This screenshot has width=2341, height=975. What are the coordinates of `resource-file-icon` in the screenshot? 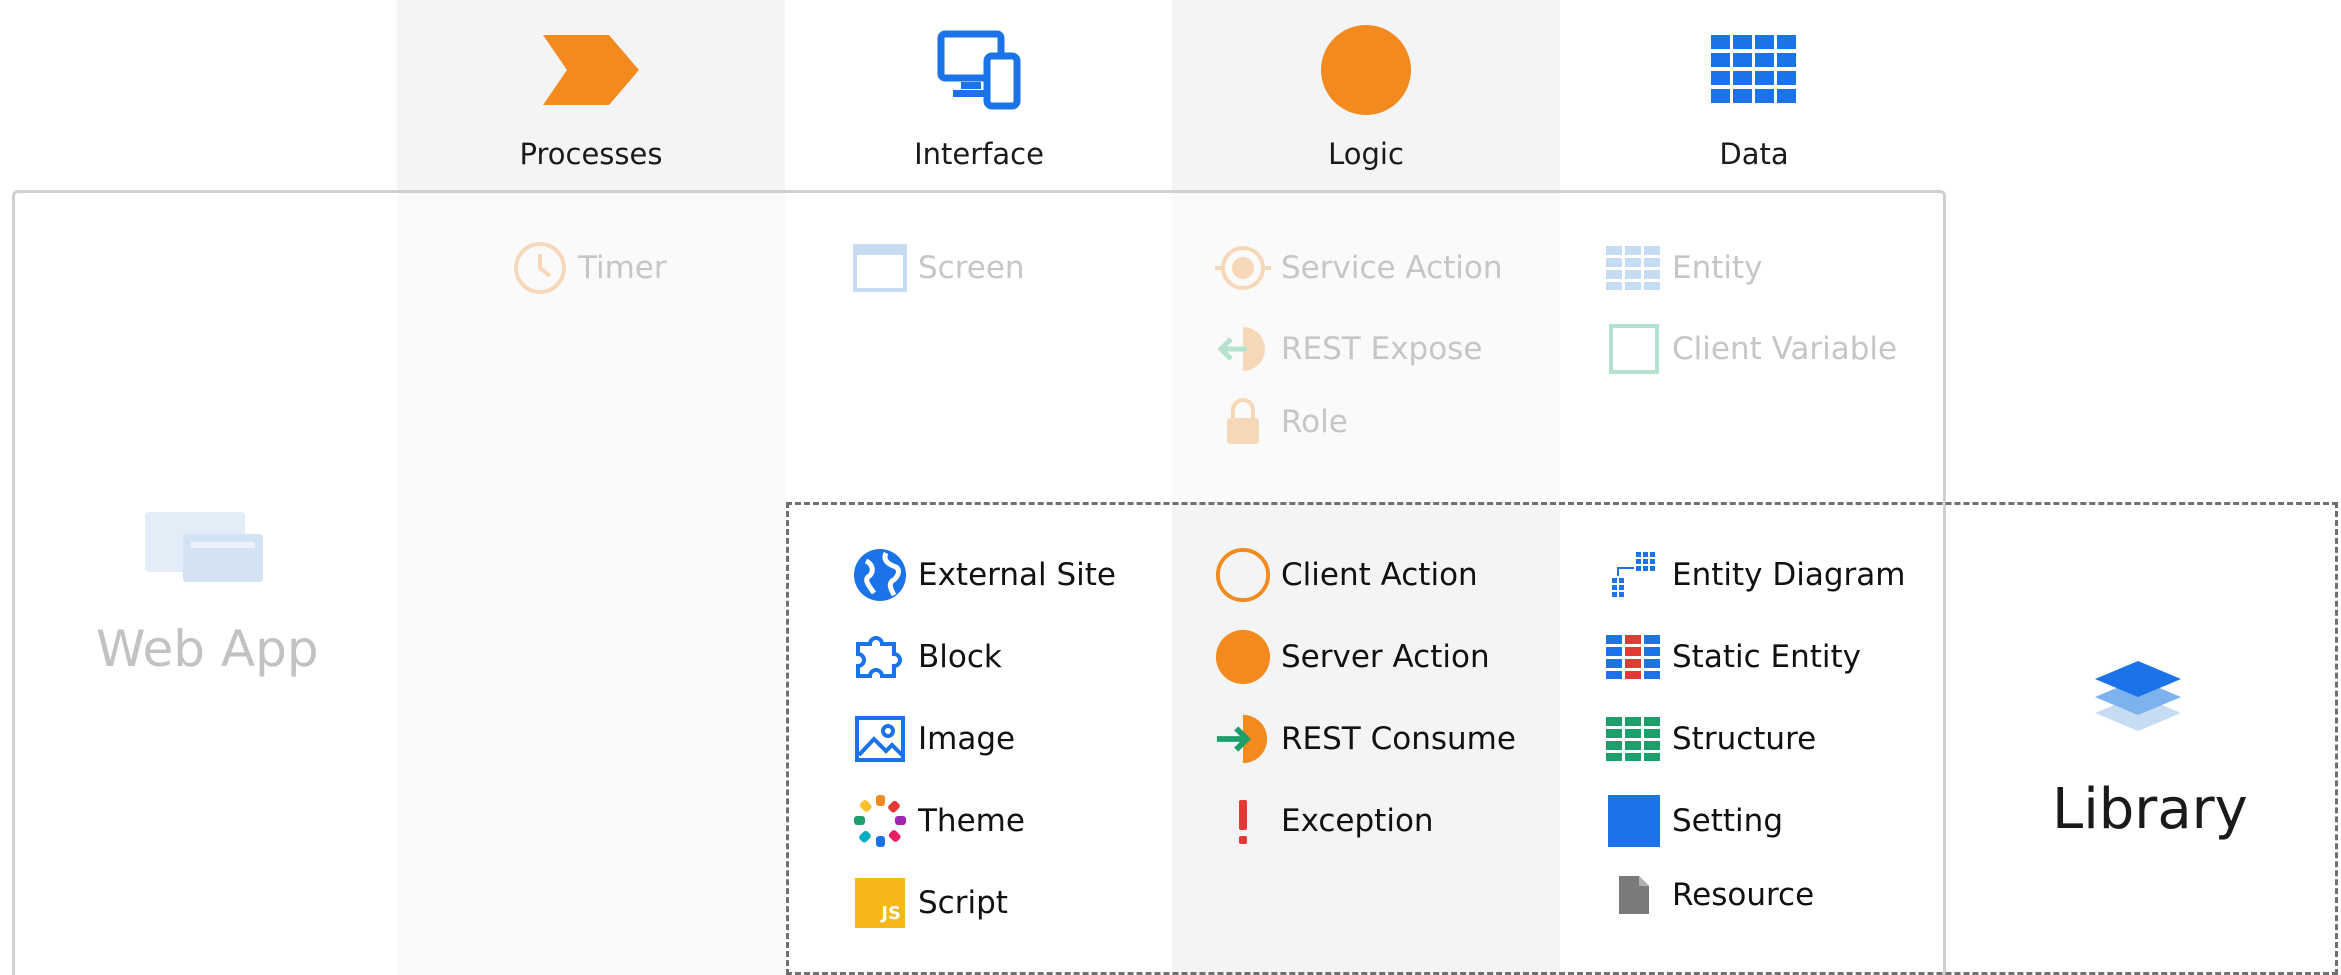 It's located at (1634, 895).